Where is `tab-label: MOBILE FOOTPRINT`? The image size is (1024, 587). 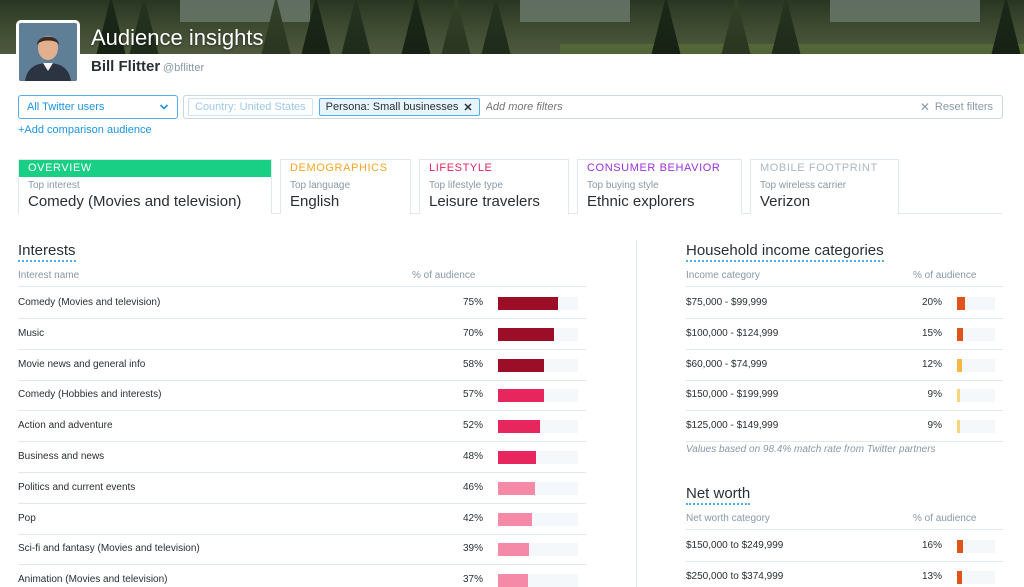 tab-label: MOBILE FOOTPRINT is located at coordinates (819, 168).